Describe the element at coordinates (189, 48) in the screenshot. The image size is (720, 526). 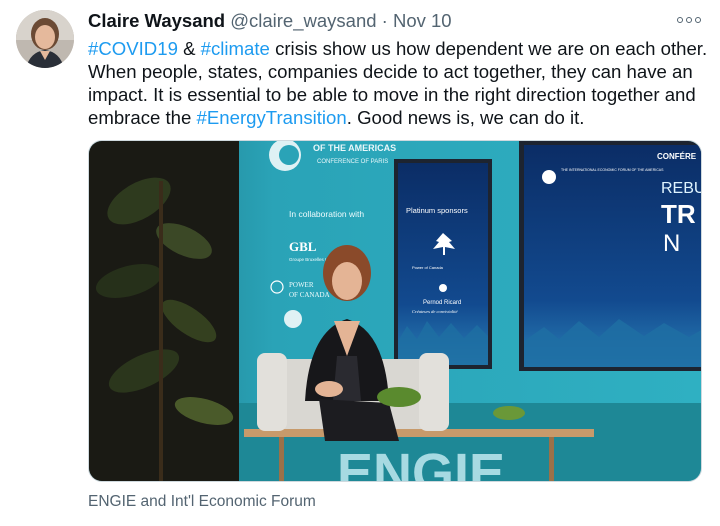
I see `tweet-text-segment: &` at that location.